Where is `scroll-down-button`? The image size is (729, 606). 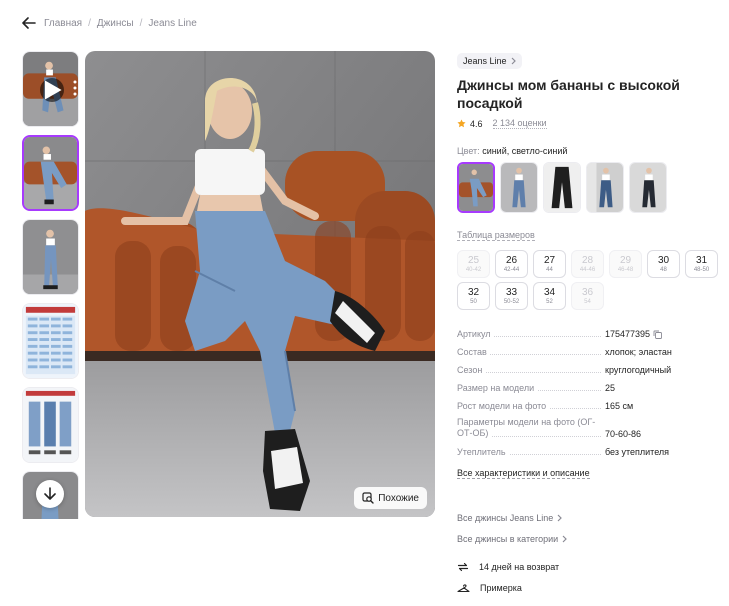
scroll-down-button is located at coordinates (50, 494).